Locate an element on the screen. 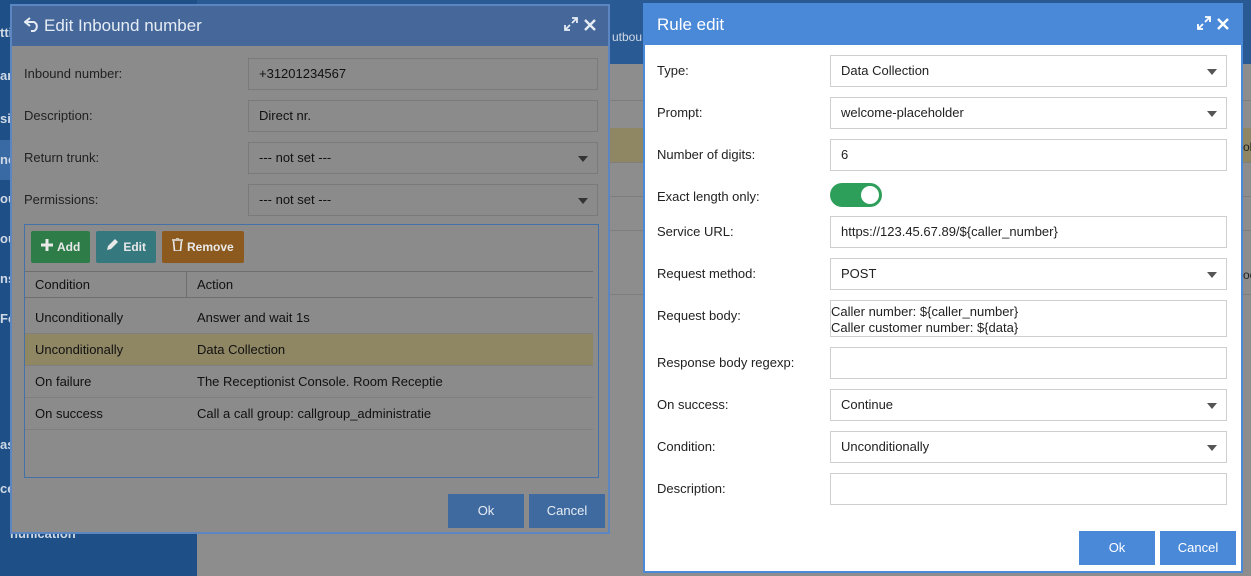  request-method-select: POST is located at coordinates (1028, 274).